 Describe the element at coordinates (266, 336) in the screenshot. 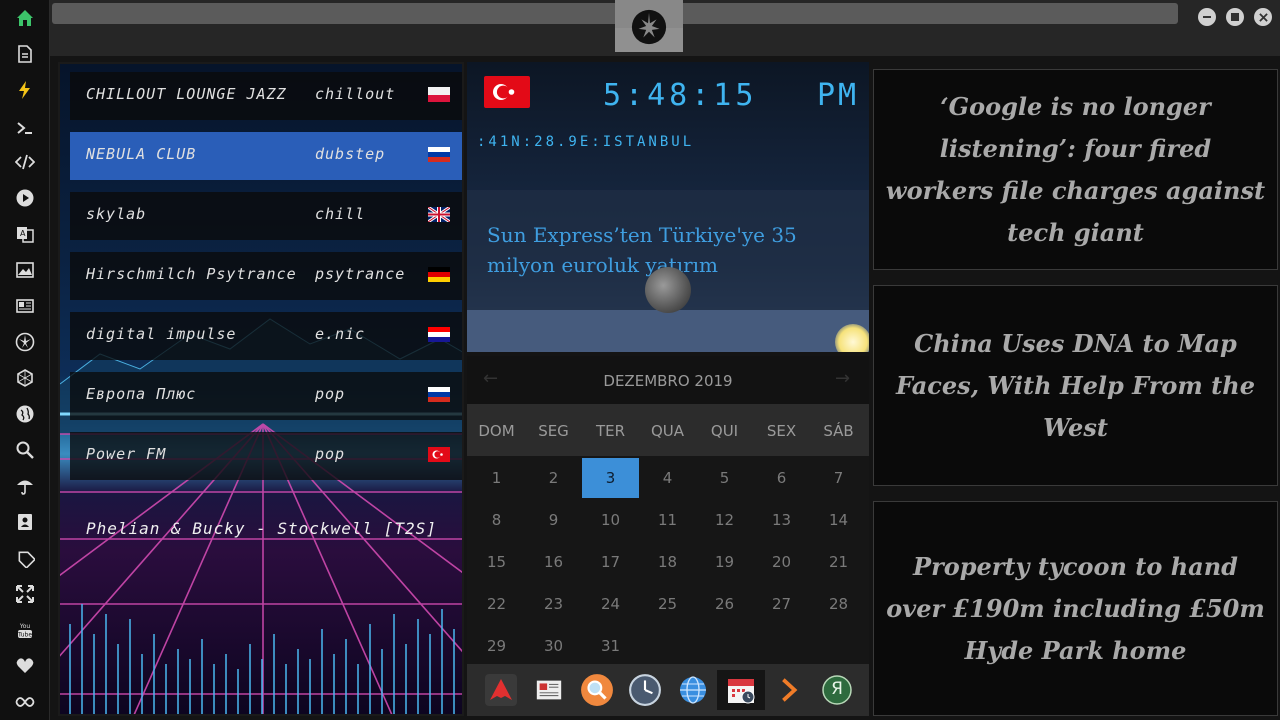

I see `station-item: digital impulse e.nic` at that location.